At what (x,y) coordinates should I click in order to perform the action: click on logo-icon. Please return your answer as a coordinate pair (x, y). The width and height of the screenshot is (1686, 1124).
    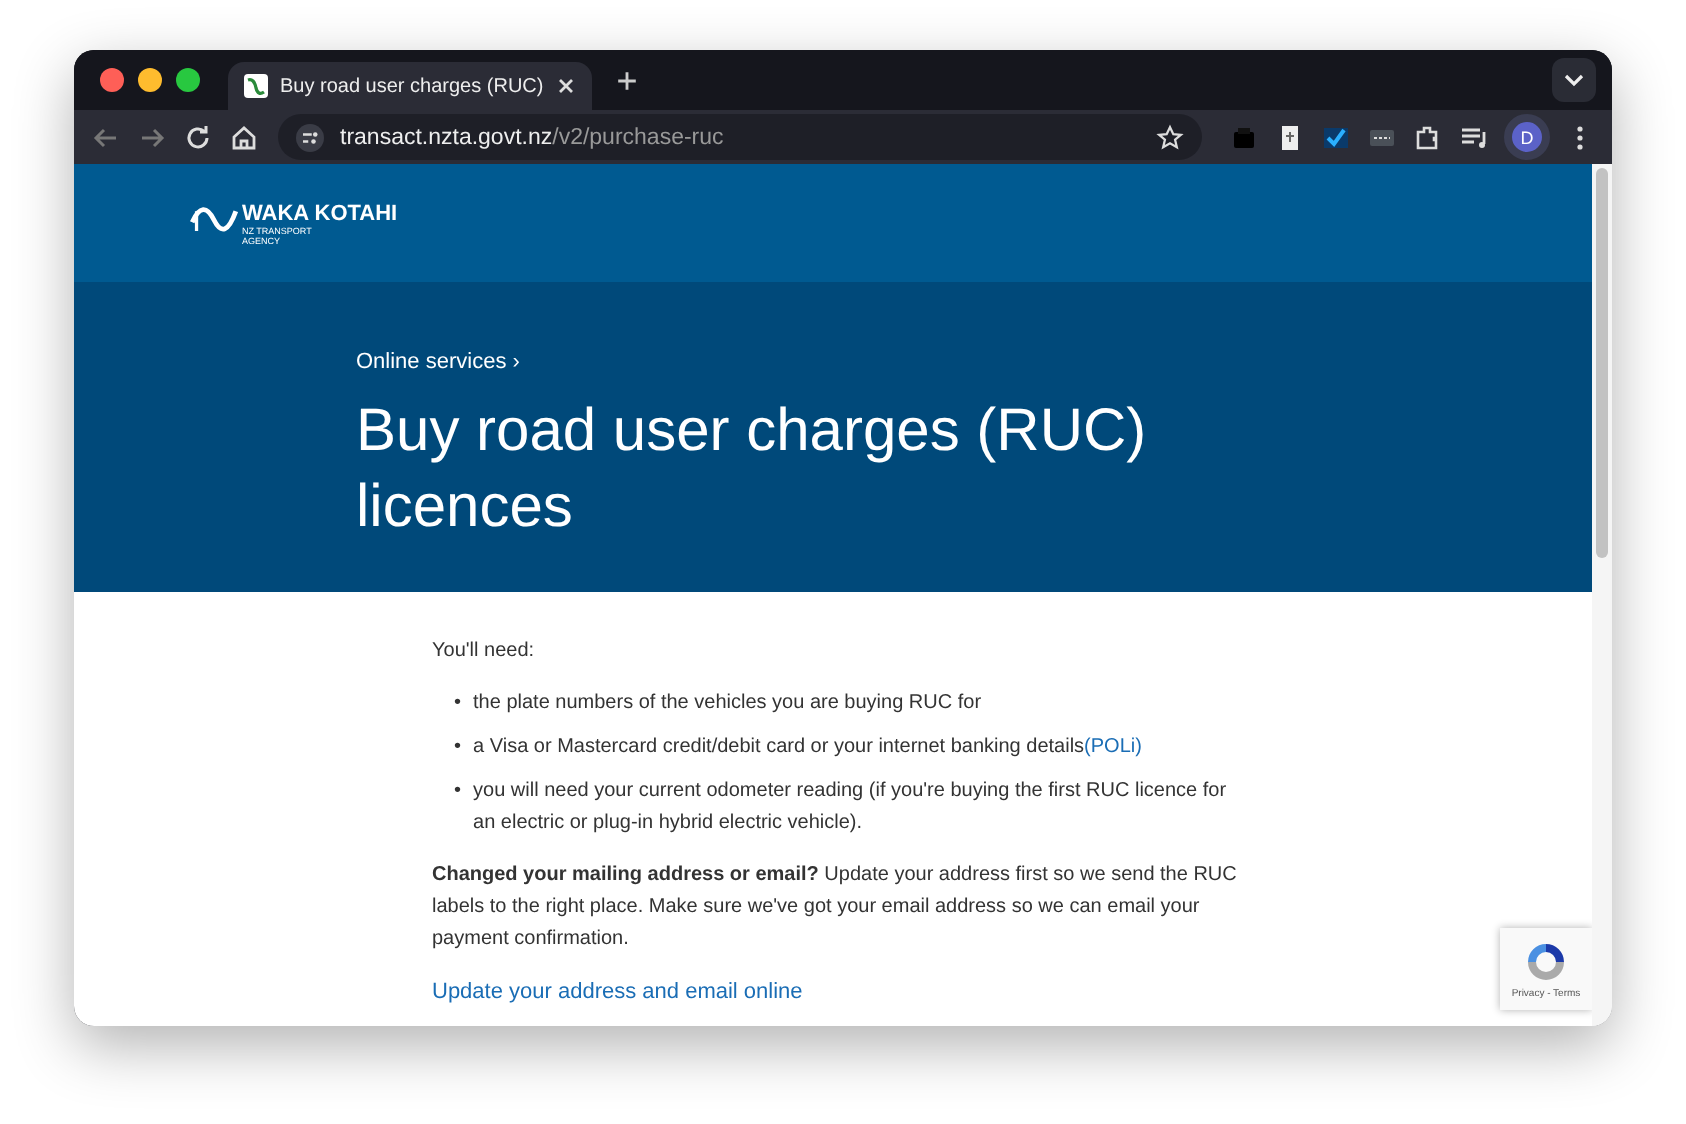
    Looking at the image, I should click on (214, 219).